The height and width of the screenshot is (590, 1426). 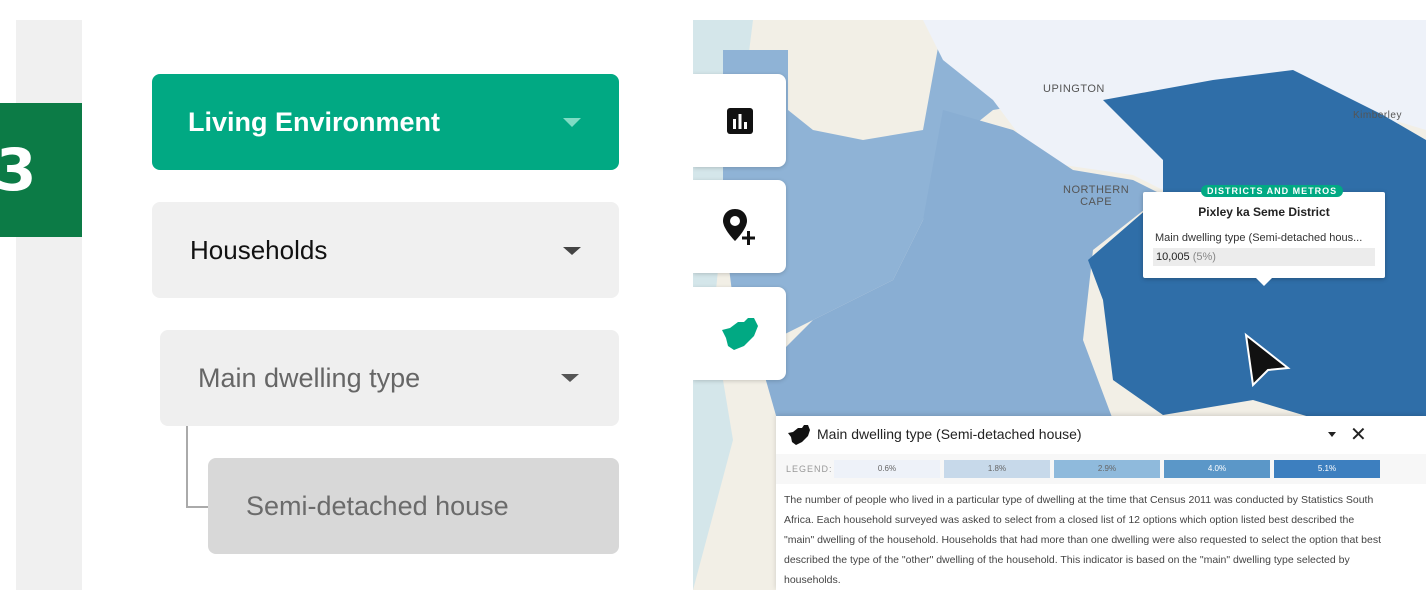 I want to click on add-location-icon, so click(x=738, y=226).